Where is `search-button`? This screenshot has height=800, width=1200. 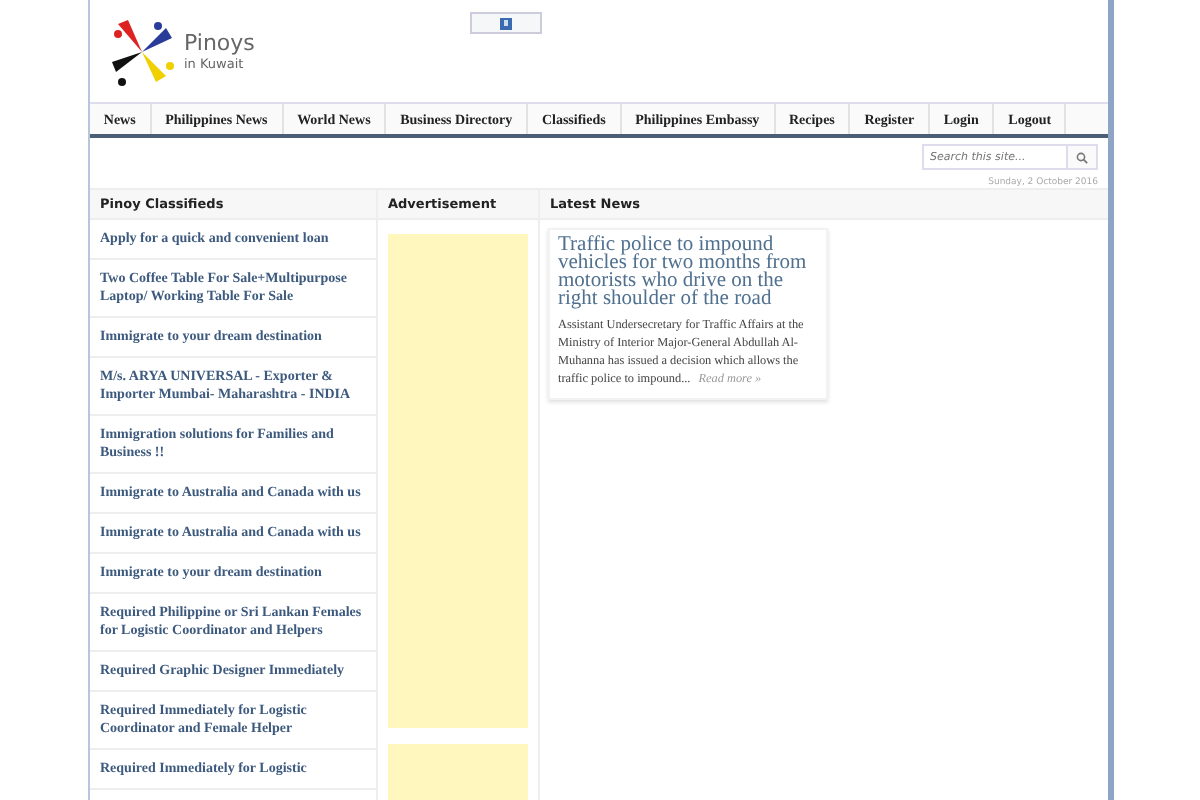
search-button is located at coordinates (1082, 157).